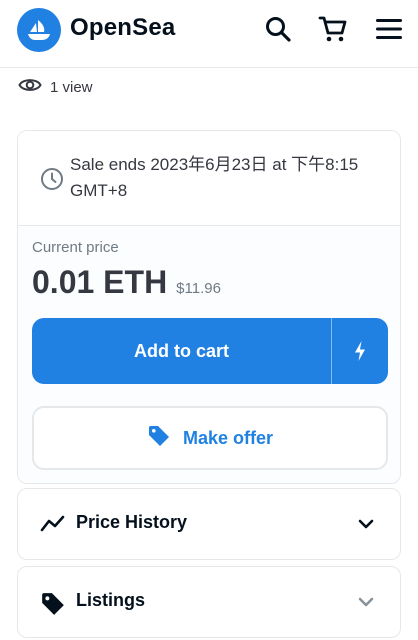  I want to click on make-offer-button: Make offer, so click(210, 438).